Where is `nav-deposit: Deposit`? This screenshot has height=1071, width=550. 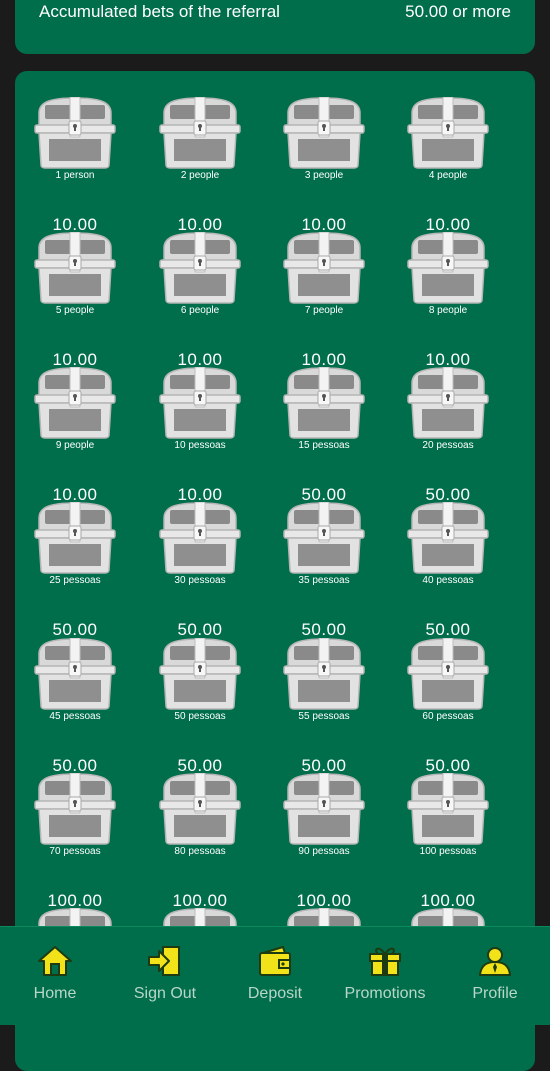
nav-deposit: Deposit is located at coordinates (275, 976).